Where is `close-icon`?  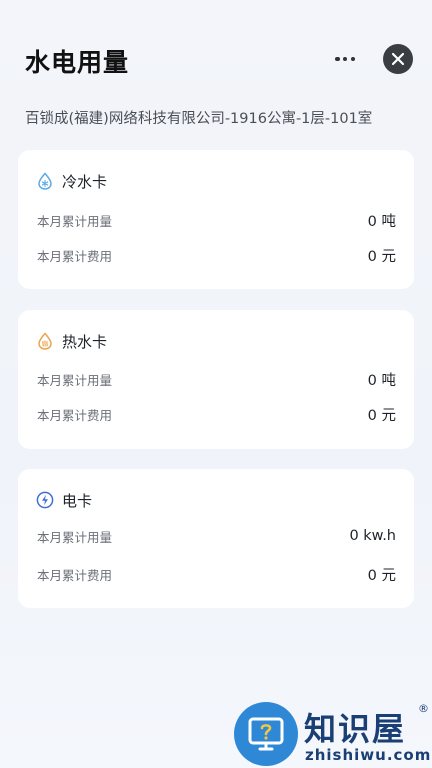
close-icon is located at coordinates (398, 59).